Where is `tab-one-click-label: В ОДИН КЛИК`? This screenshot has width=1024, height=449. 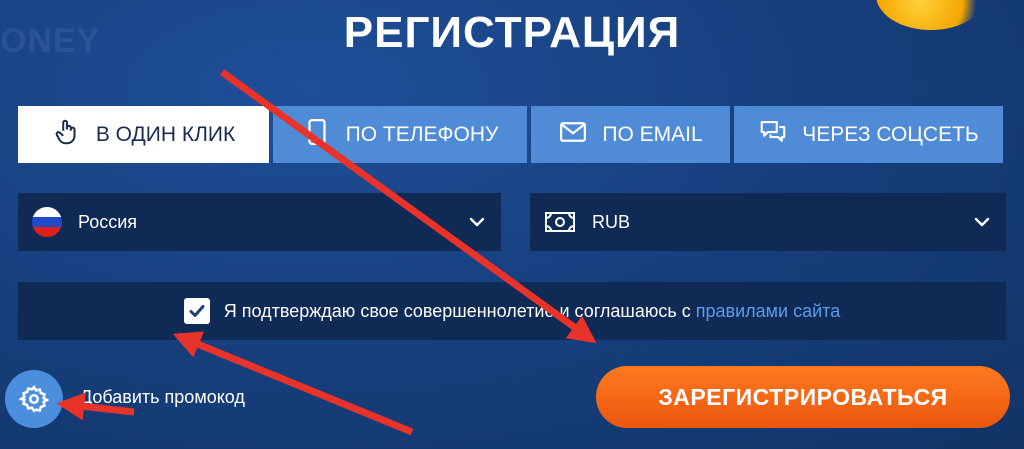
tab-one-click-label: В ОДИН КЛИК is located at coordinates (165, 134).